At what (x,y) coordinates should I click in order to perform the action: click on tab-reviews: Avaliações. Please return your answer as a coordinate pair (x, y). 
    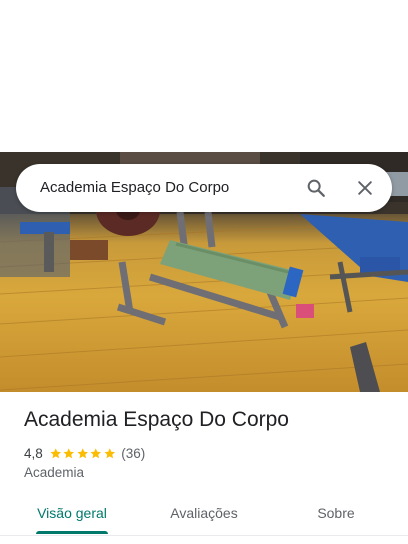
    Looking at the image, I should click on (204, 514).